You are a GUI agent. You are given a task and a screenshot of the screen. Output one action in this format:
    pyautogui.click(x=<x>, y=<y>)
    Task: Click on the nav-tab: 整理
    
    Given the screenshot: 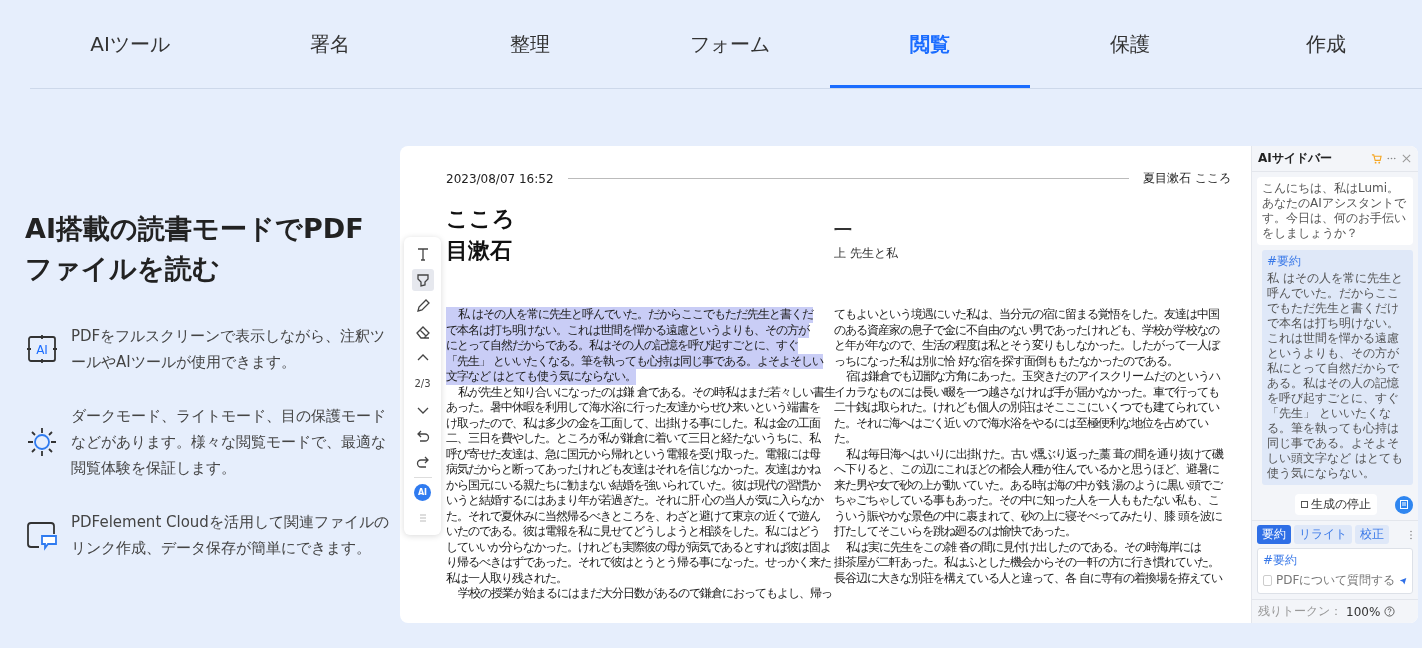 What is the action you would take?
    pyautogui.click(x=530, y=44)
    